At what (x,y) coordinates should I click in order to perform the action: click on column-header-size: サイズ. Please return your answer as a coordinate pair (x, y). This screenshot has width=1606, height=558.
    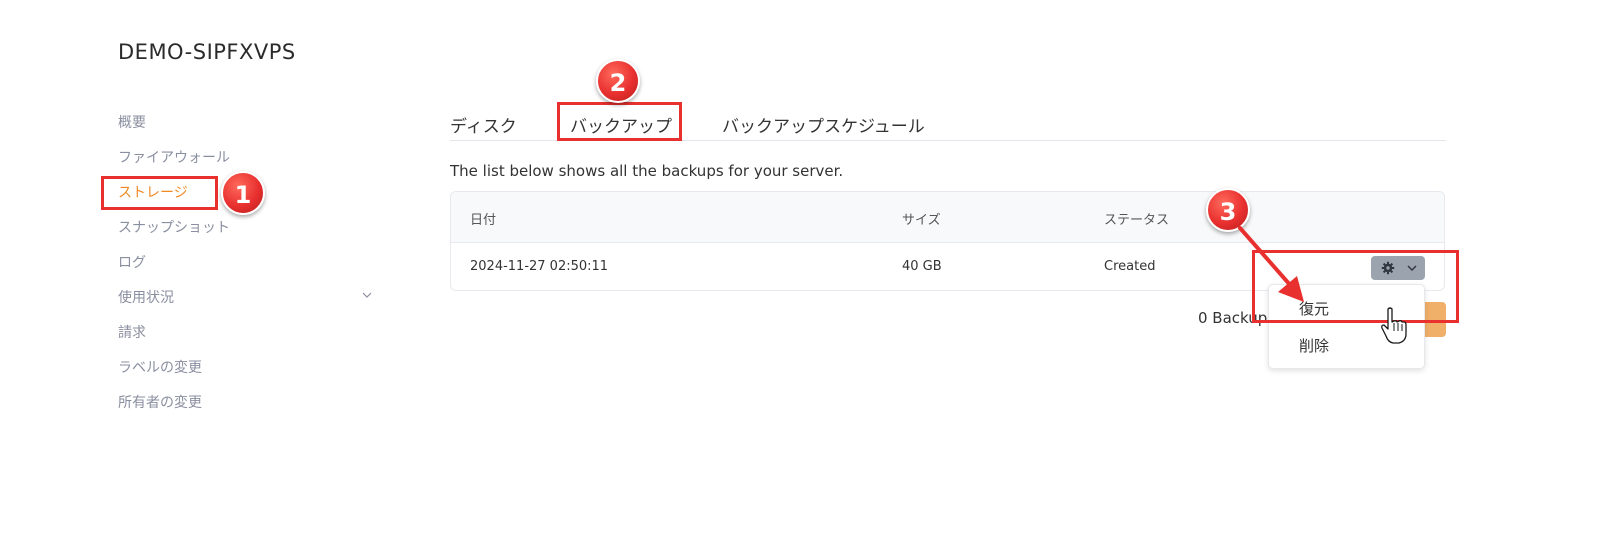
    Looking at the image, I should click on (921, 220).